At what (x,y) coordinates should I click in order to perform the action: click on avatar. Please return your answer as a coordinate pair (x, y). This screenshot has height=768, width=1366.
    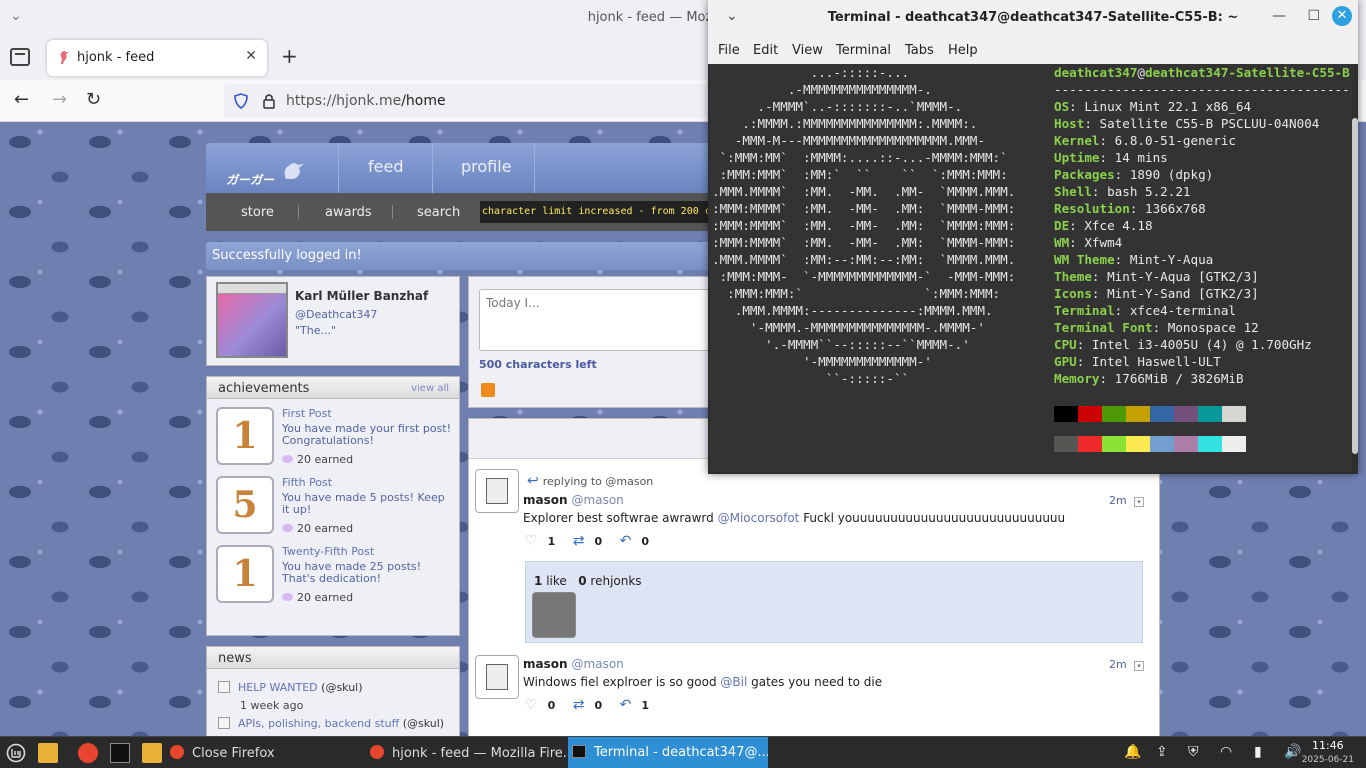
    Looking at the image, I should click on (252, 320).